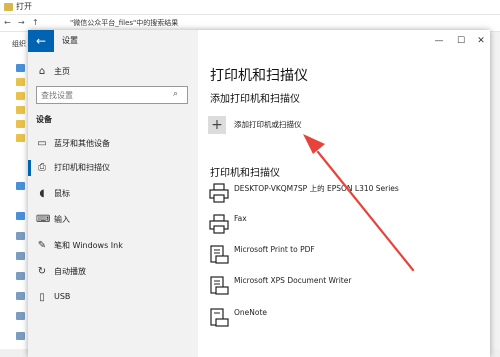 The width and height of the screenshot is (500, 357). What do you see at coordinates (19, 44) in the screenshot?
I see `organize-button: 组织` at bounding box center [19, 44].